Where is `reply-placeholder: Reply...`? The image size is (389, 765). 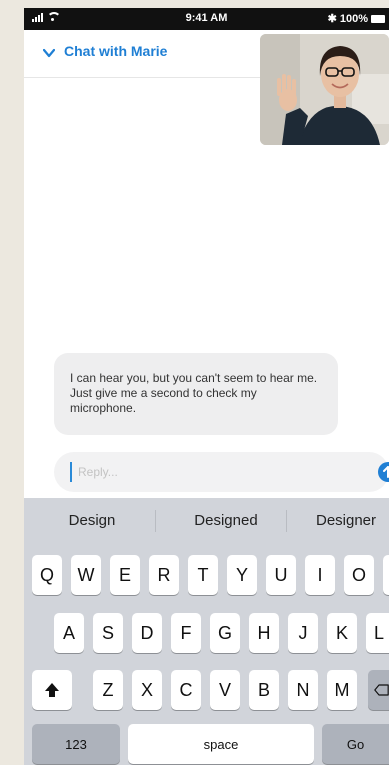
reply-placeholder: Reply... is located at coordinates (98, 472).